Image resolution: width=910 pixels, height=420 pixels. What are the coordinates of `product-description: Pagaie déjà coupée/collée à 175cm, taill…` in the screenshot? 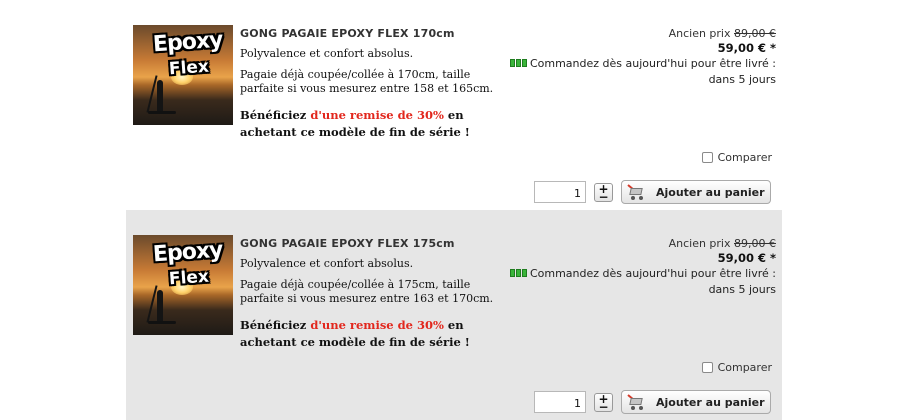 It's located at (367, 291).